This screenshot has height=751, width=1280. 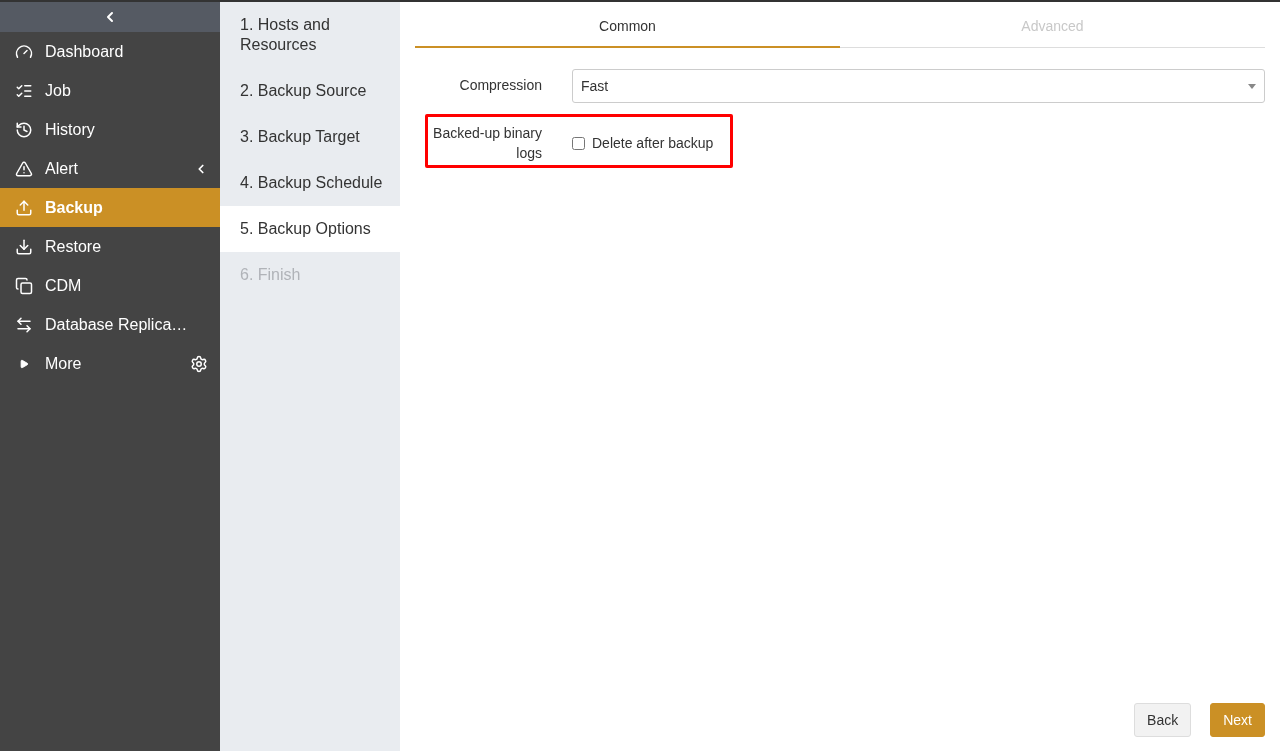 What do you see at coordinates (918, 86) in the screenshot?
I see `compression-select: Fast` at bounding box center [918, 86].